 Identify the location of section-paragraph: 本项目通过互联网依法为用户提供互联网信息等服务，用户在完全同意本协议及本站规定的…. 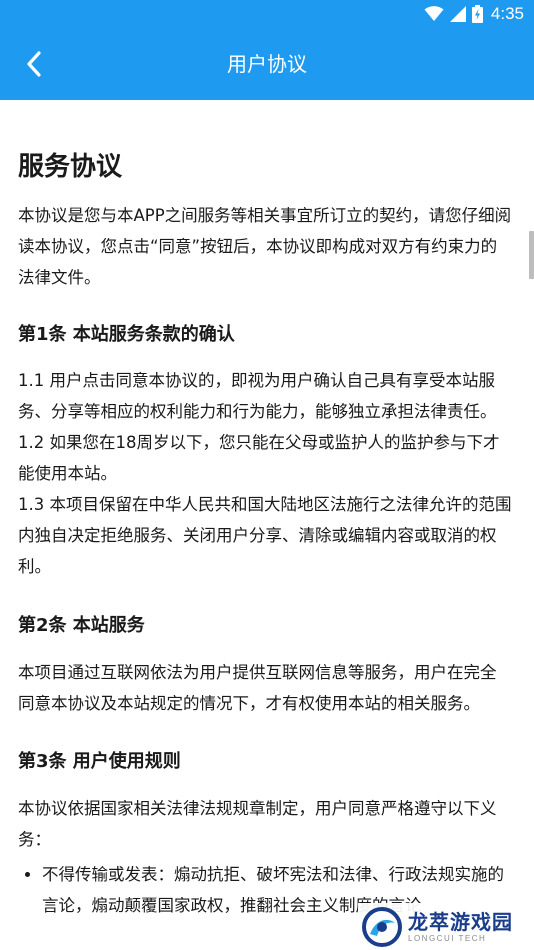
(257, 688).